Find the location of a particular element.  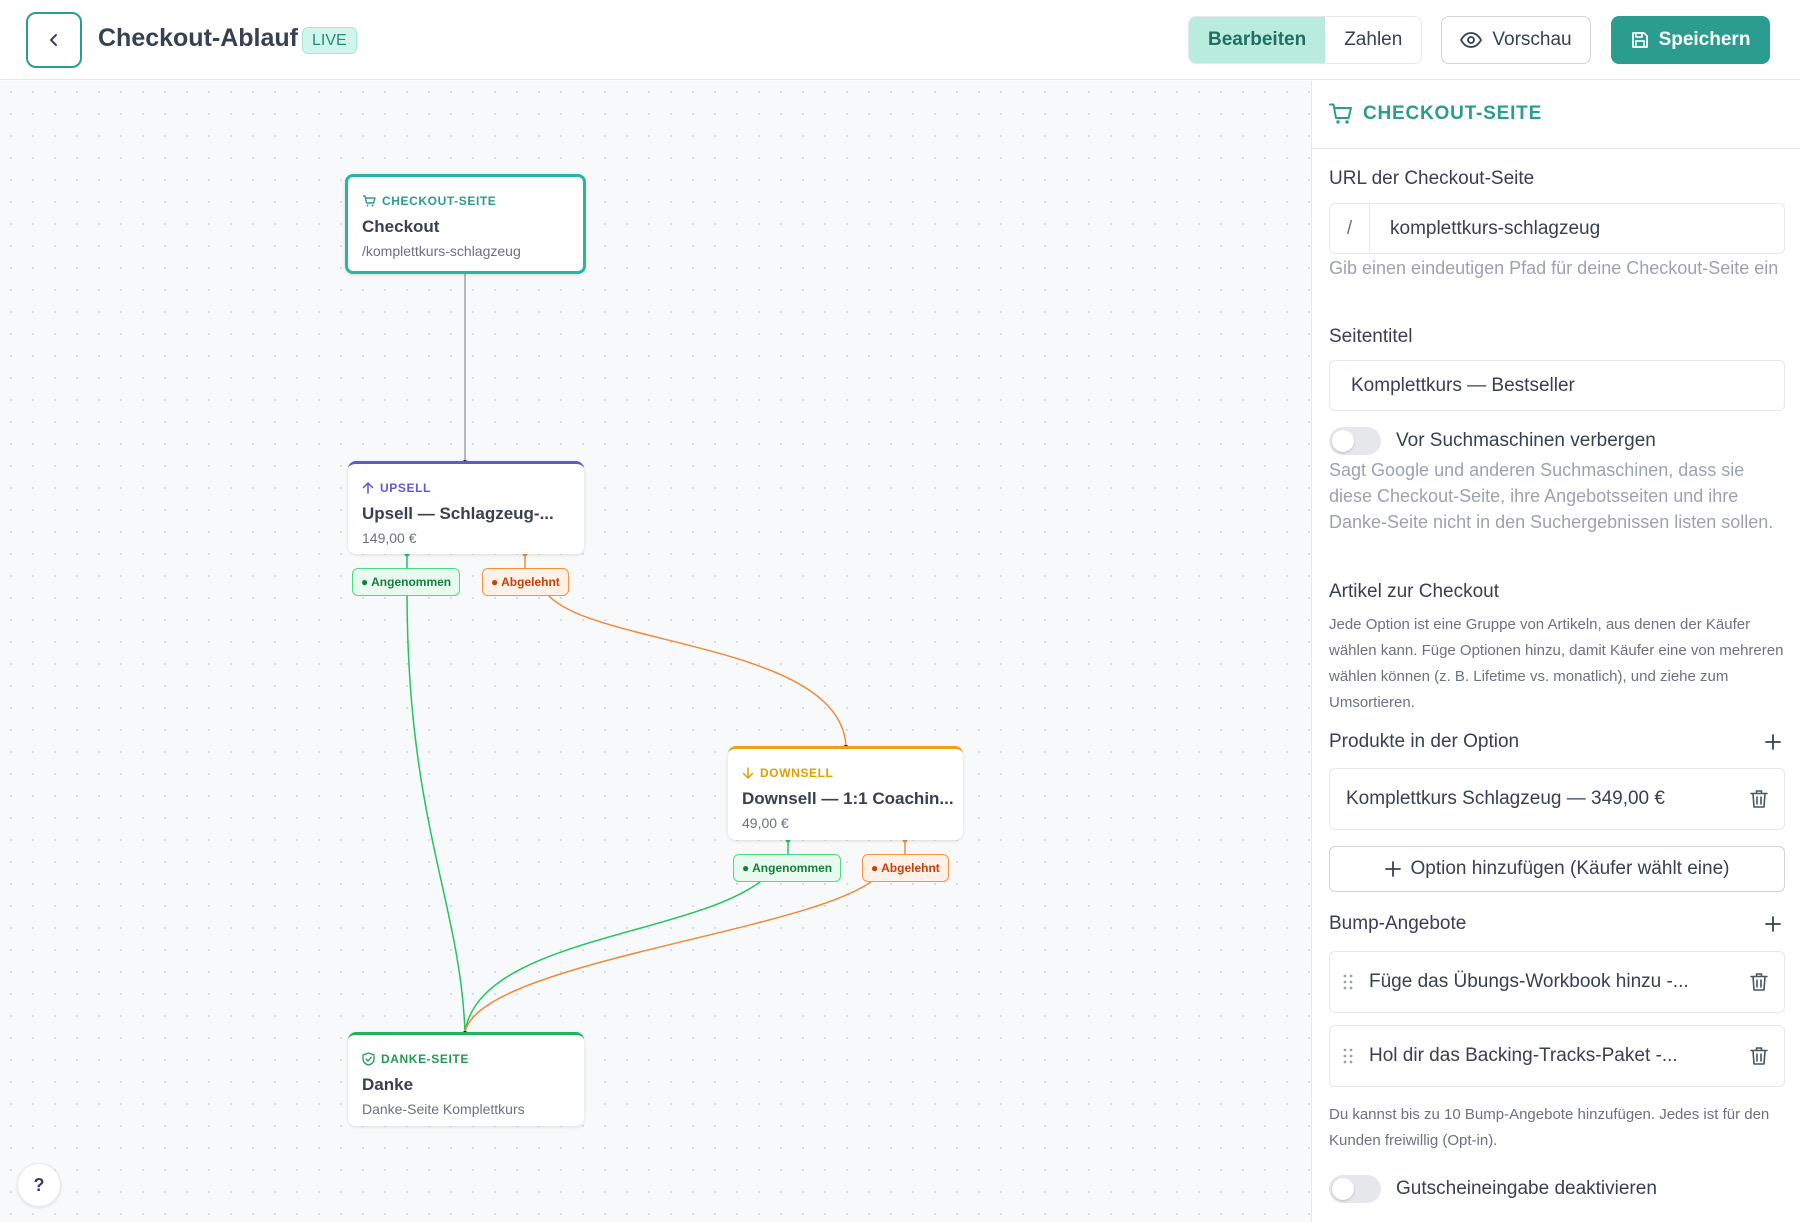

add-option-button: Option hinzufügen (Käufer wählt eine) is located at coordinates (1557, 869).